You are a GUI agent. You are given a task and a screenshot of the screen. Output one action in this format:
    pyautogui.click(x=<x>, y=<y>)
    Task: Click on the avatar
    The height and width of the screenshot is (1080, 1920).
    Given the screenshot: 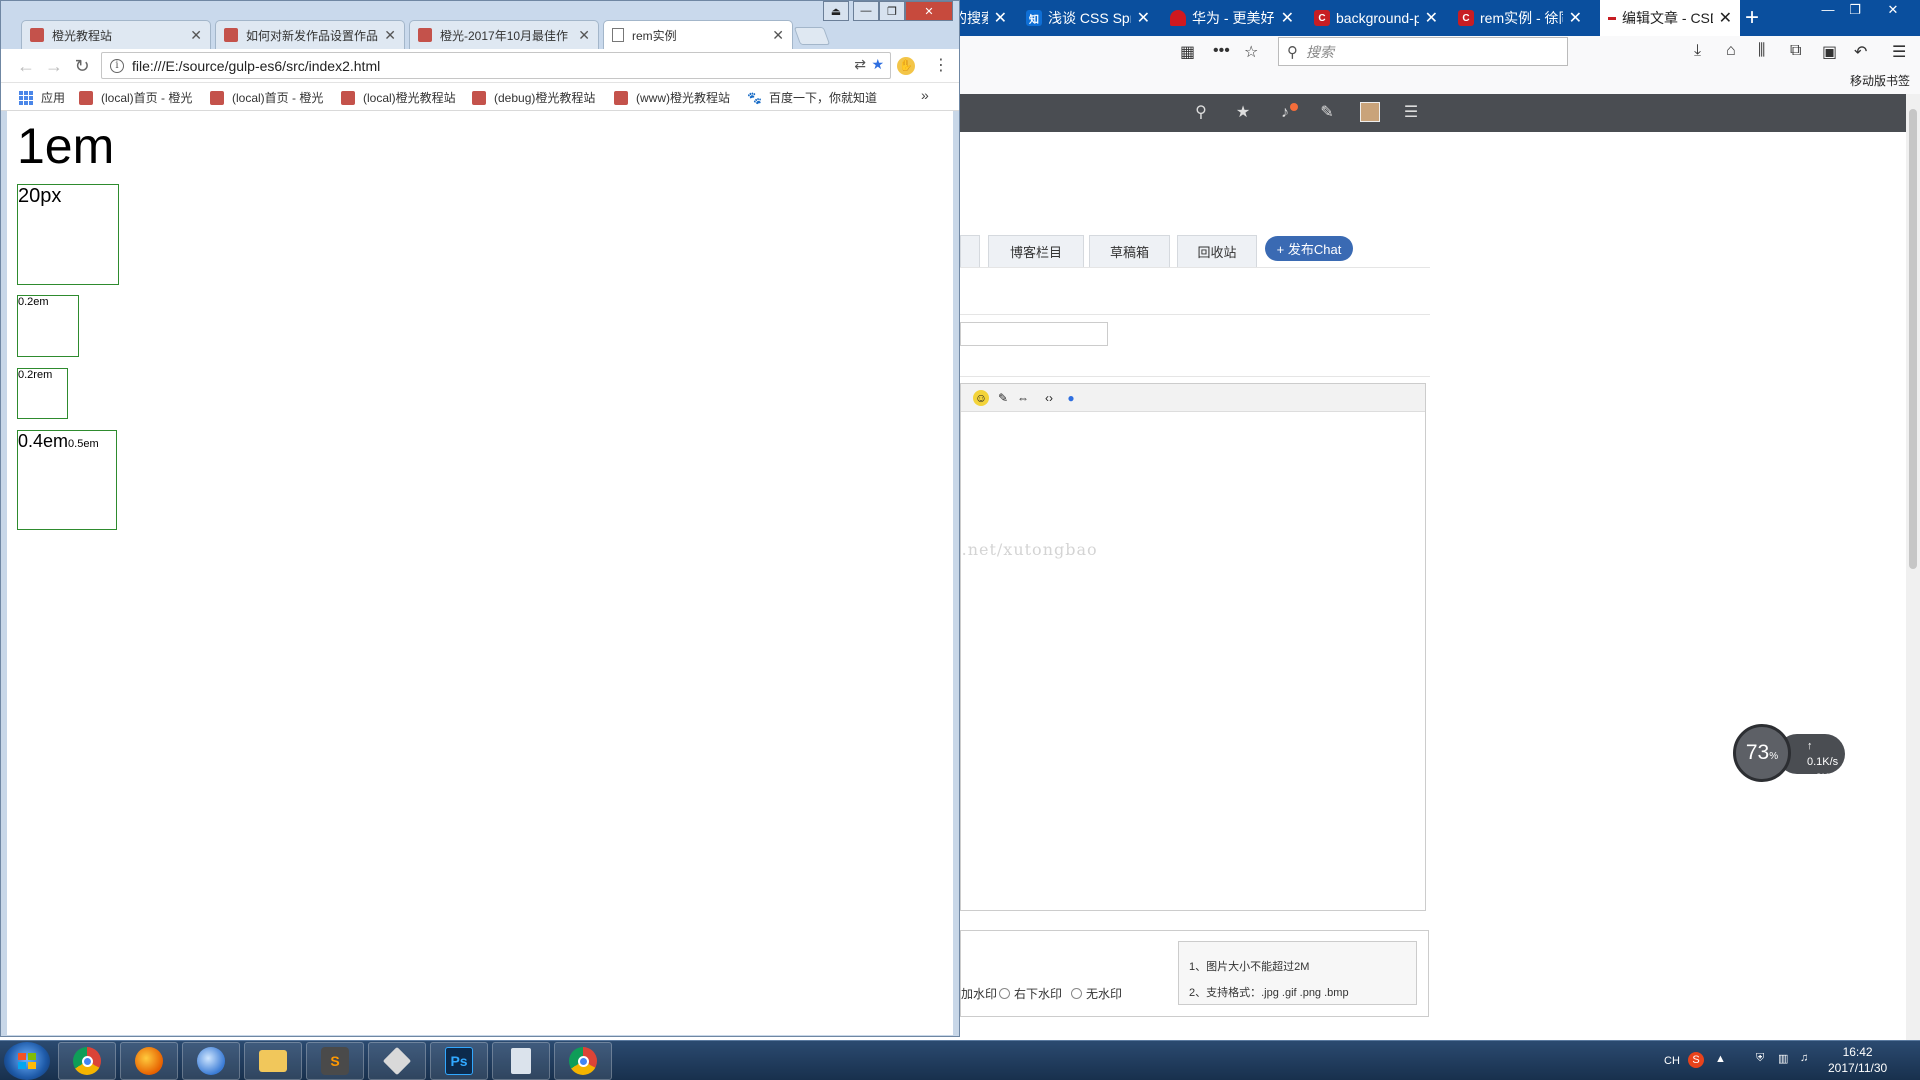 What is the action you would take?
    pyautogui.click(x=1370, y=112)
    